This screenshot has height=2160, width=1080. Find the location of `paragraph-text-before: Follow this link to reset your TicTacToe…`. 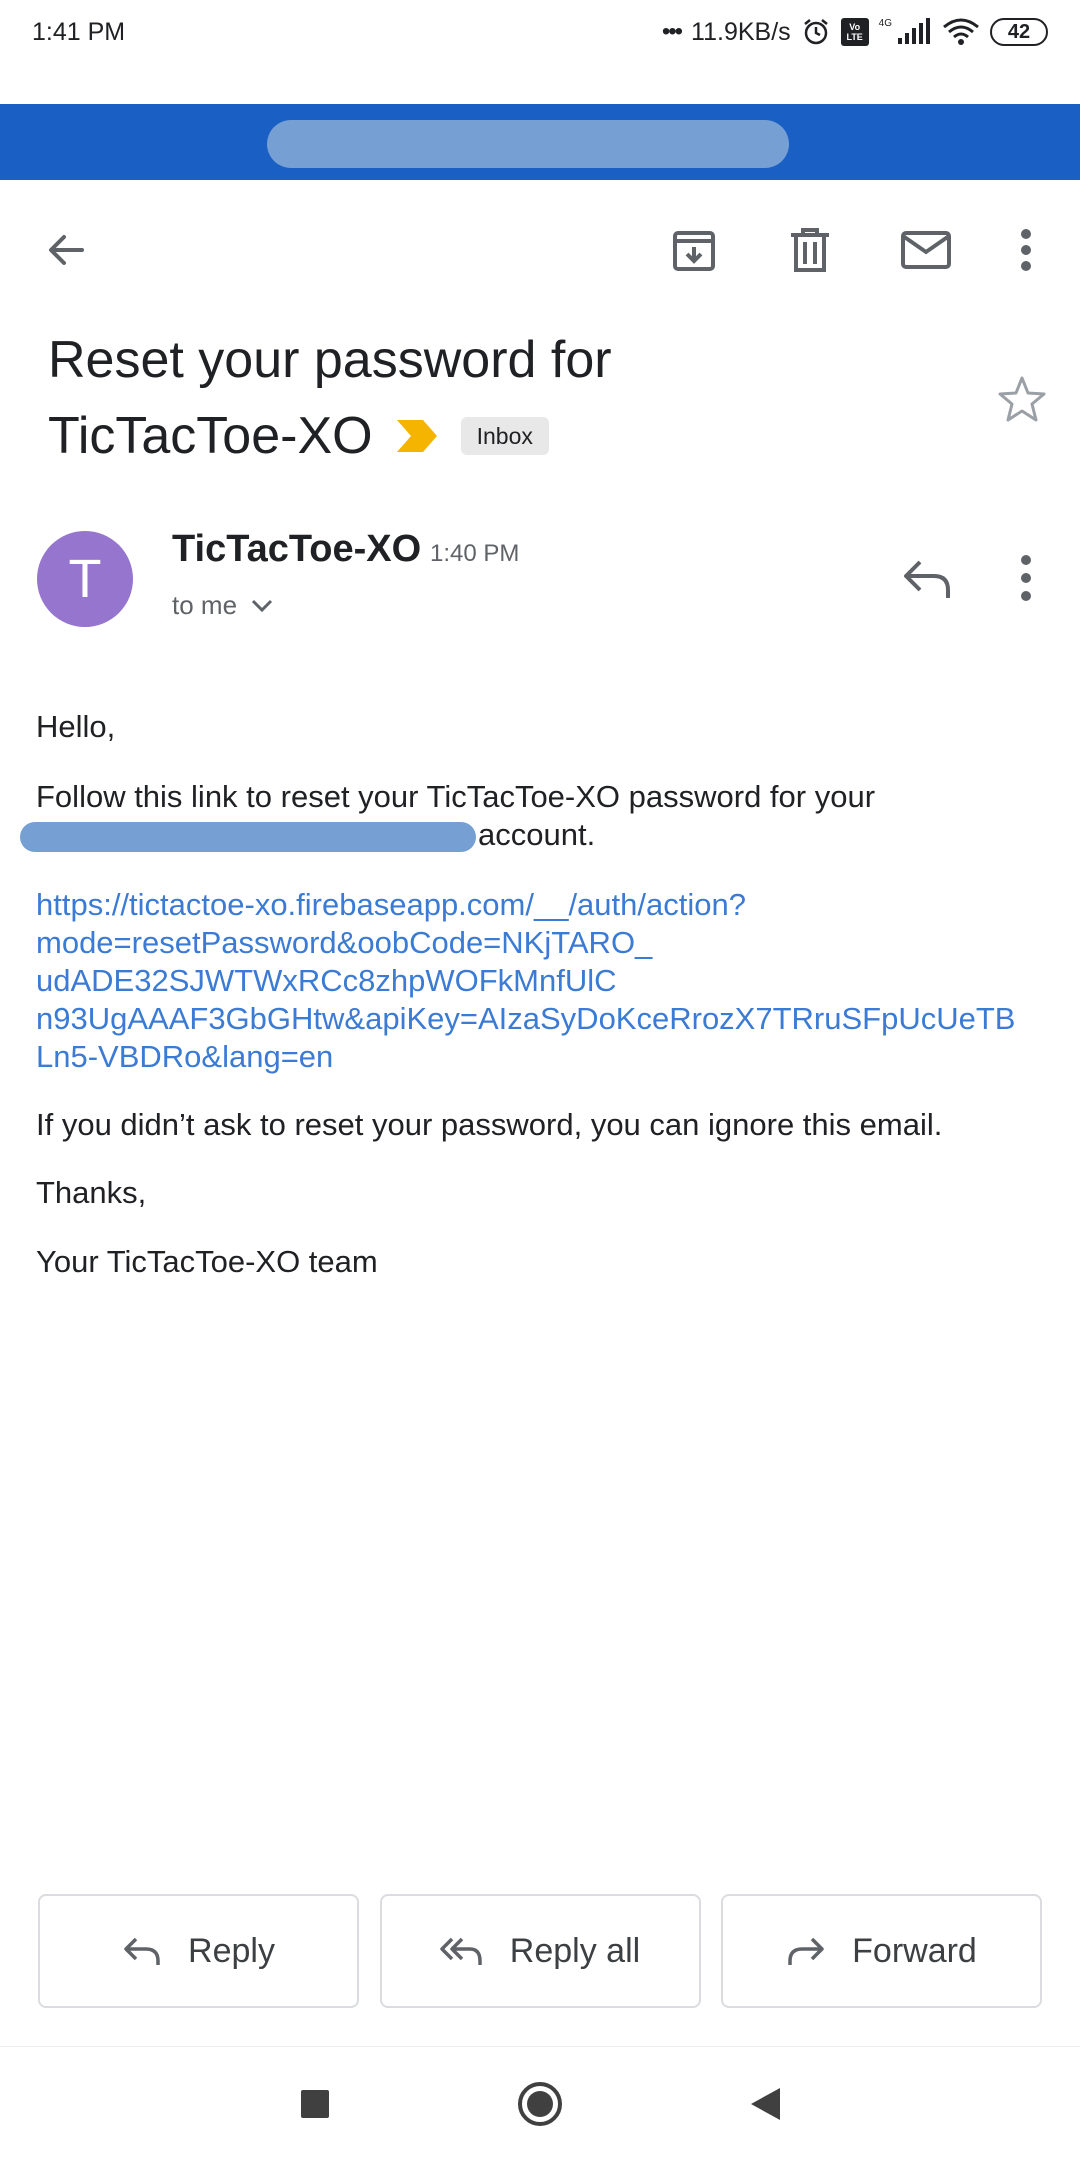

paragraph-text-before: Follow this link to reset your TicTacToe… is located at coordinates (456, 796).